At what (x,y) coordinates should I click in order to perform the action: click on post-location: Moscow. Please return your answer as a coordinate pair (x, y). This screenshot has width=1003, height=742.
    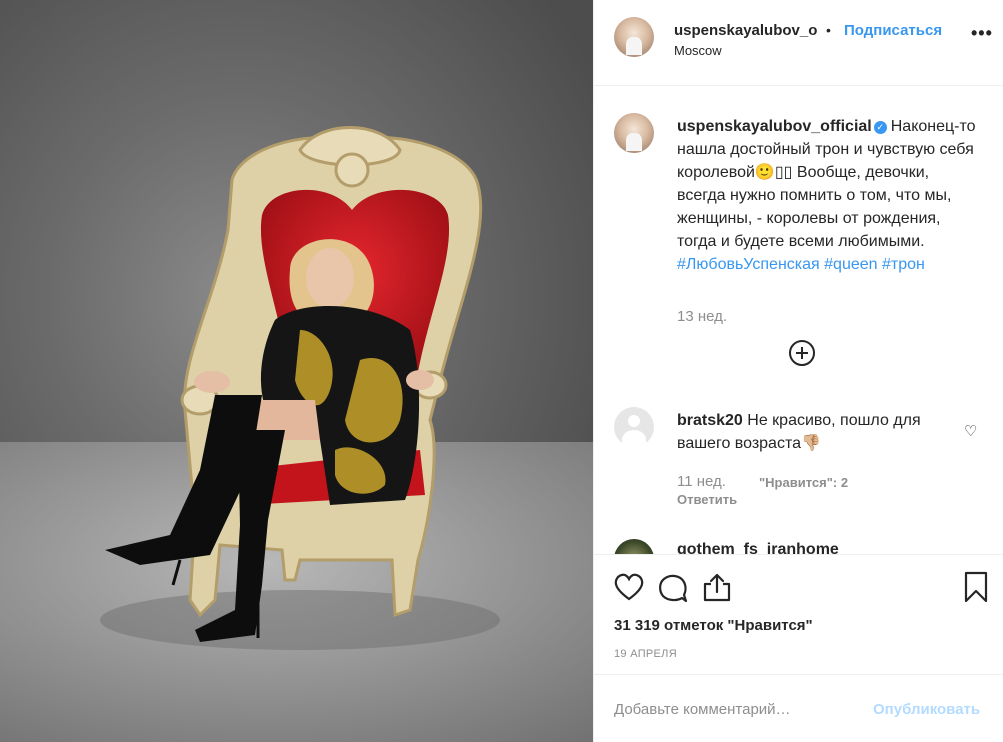
    Looking at the image, I should click on (698, 50).